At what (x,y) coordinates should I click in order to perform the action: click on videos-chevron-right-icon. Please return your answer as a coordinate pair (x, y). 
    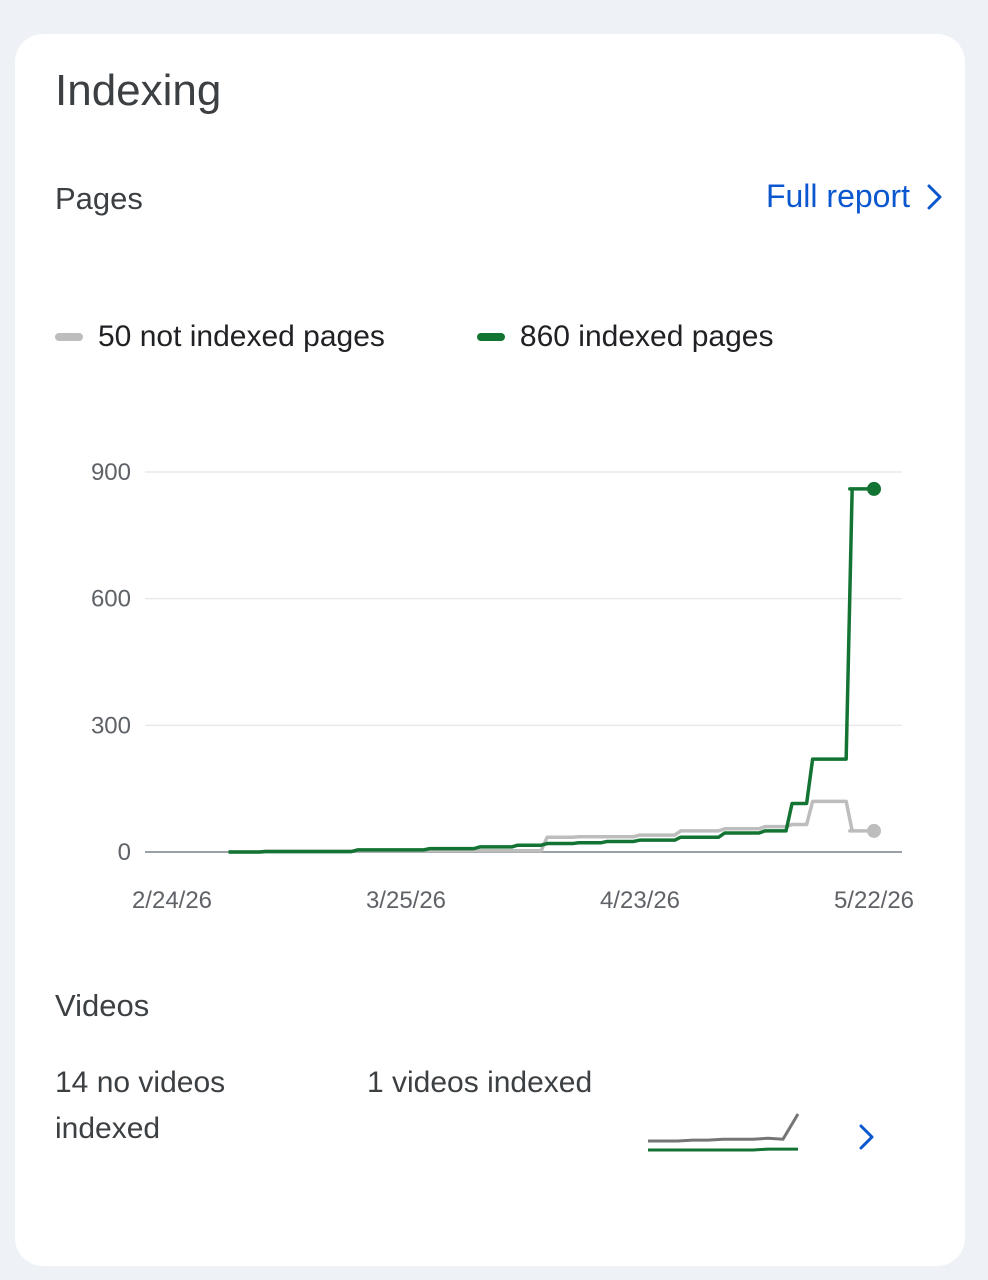
    Looking at the image, I should click on (866, 1139).